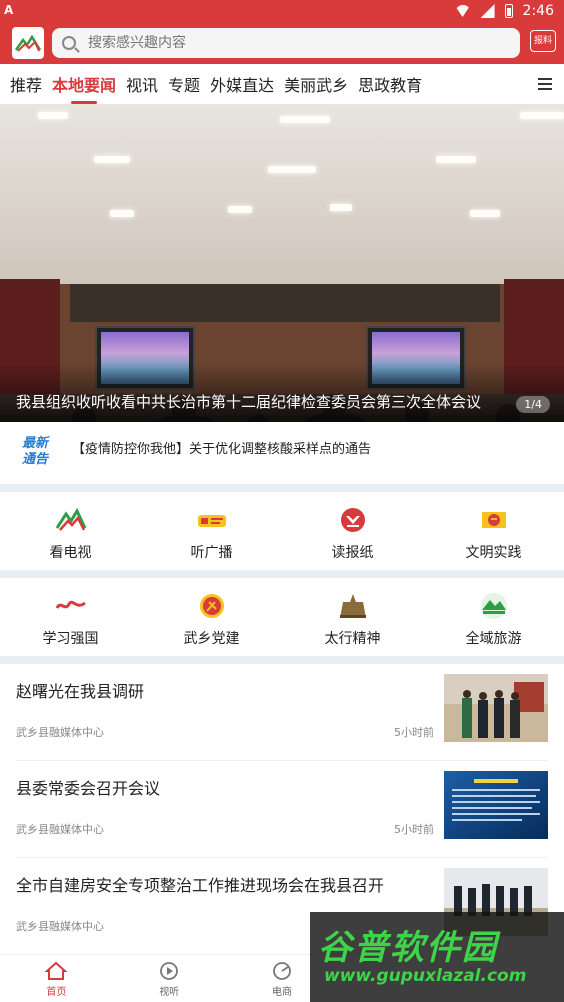  What do you see at coordinates (538, 11) in the screenshot?
I see `clock: 2:46` at bounding box center [538, 11].